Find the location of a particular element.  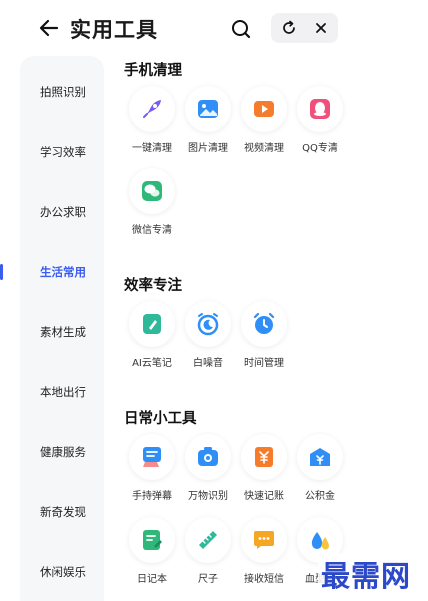

refresh-icon is located at coordinates (289, 28).